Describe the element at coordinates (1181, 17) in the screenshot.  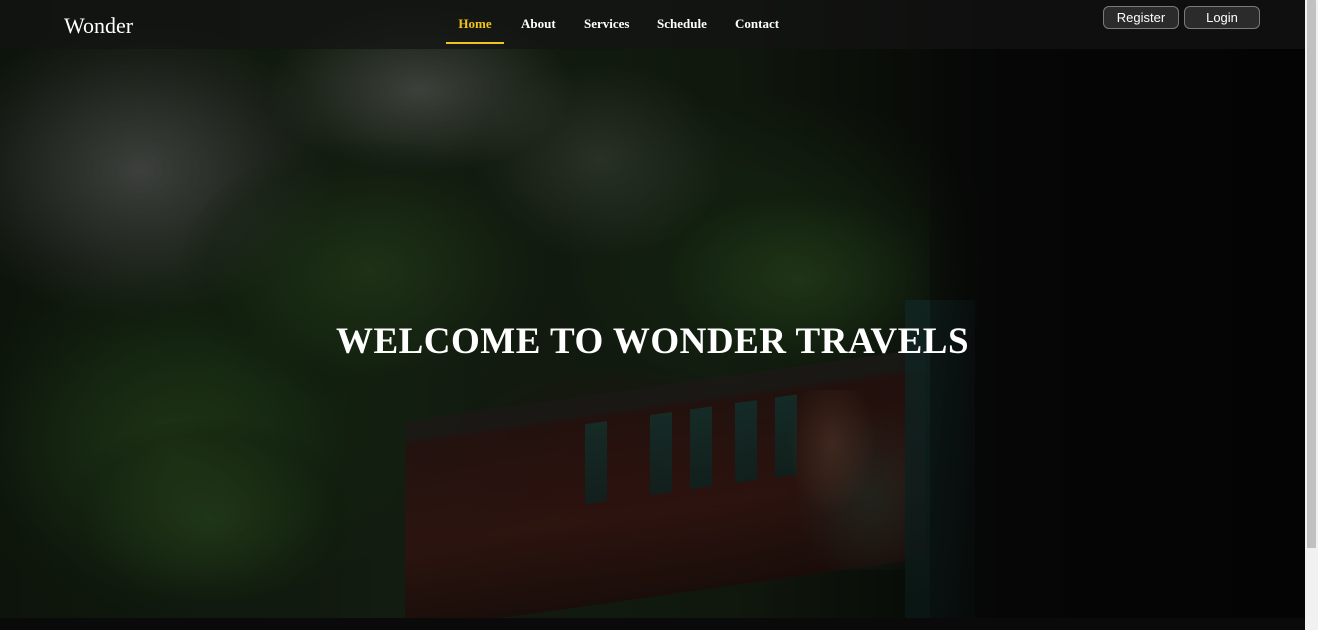
I see `auth-buttons: Register Login` at that location.